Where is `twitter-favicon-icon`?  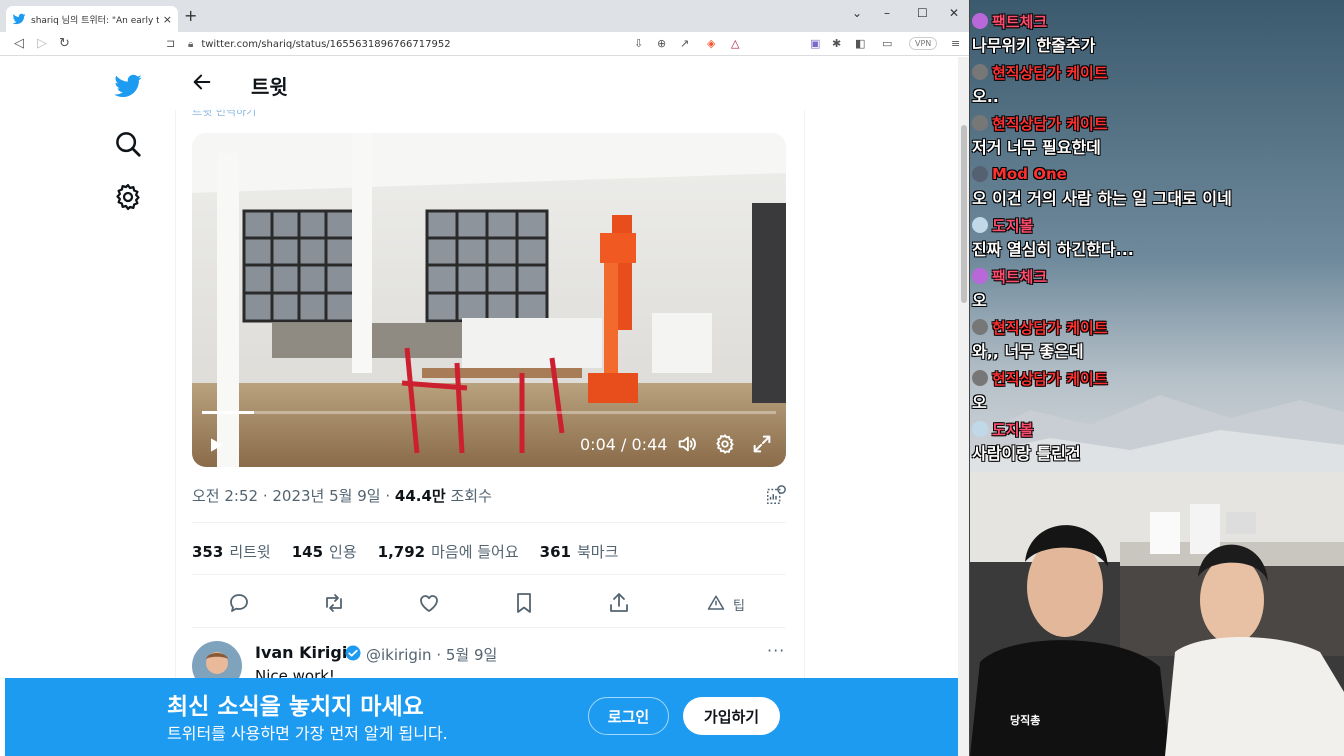 twitter-favicon-icon is located at coordinates (19, 19).